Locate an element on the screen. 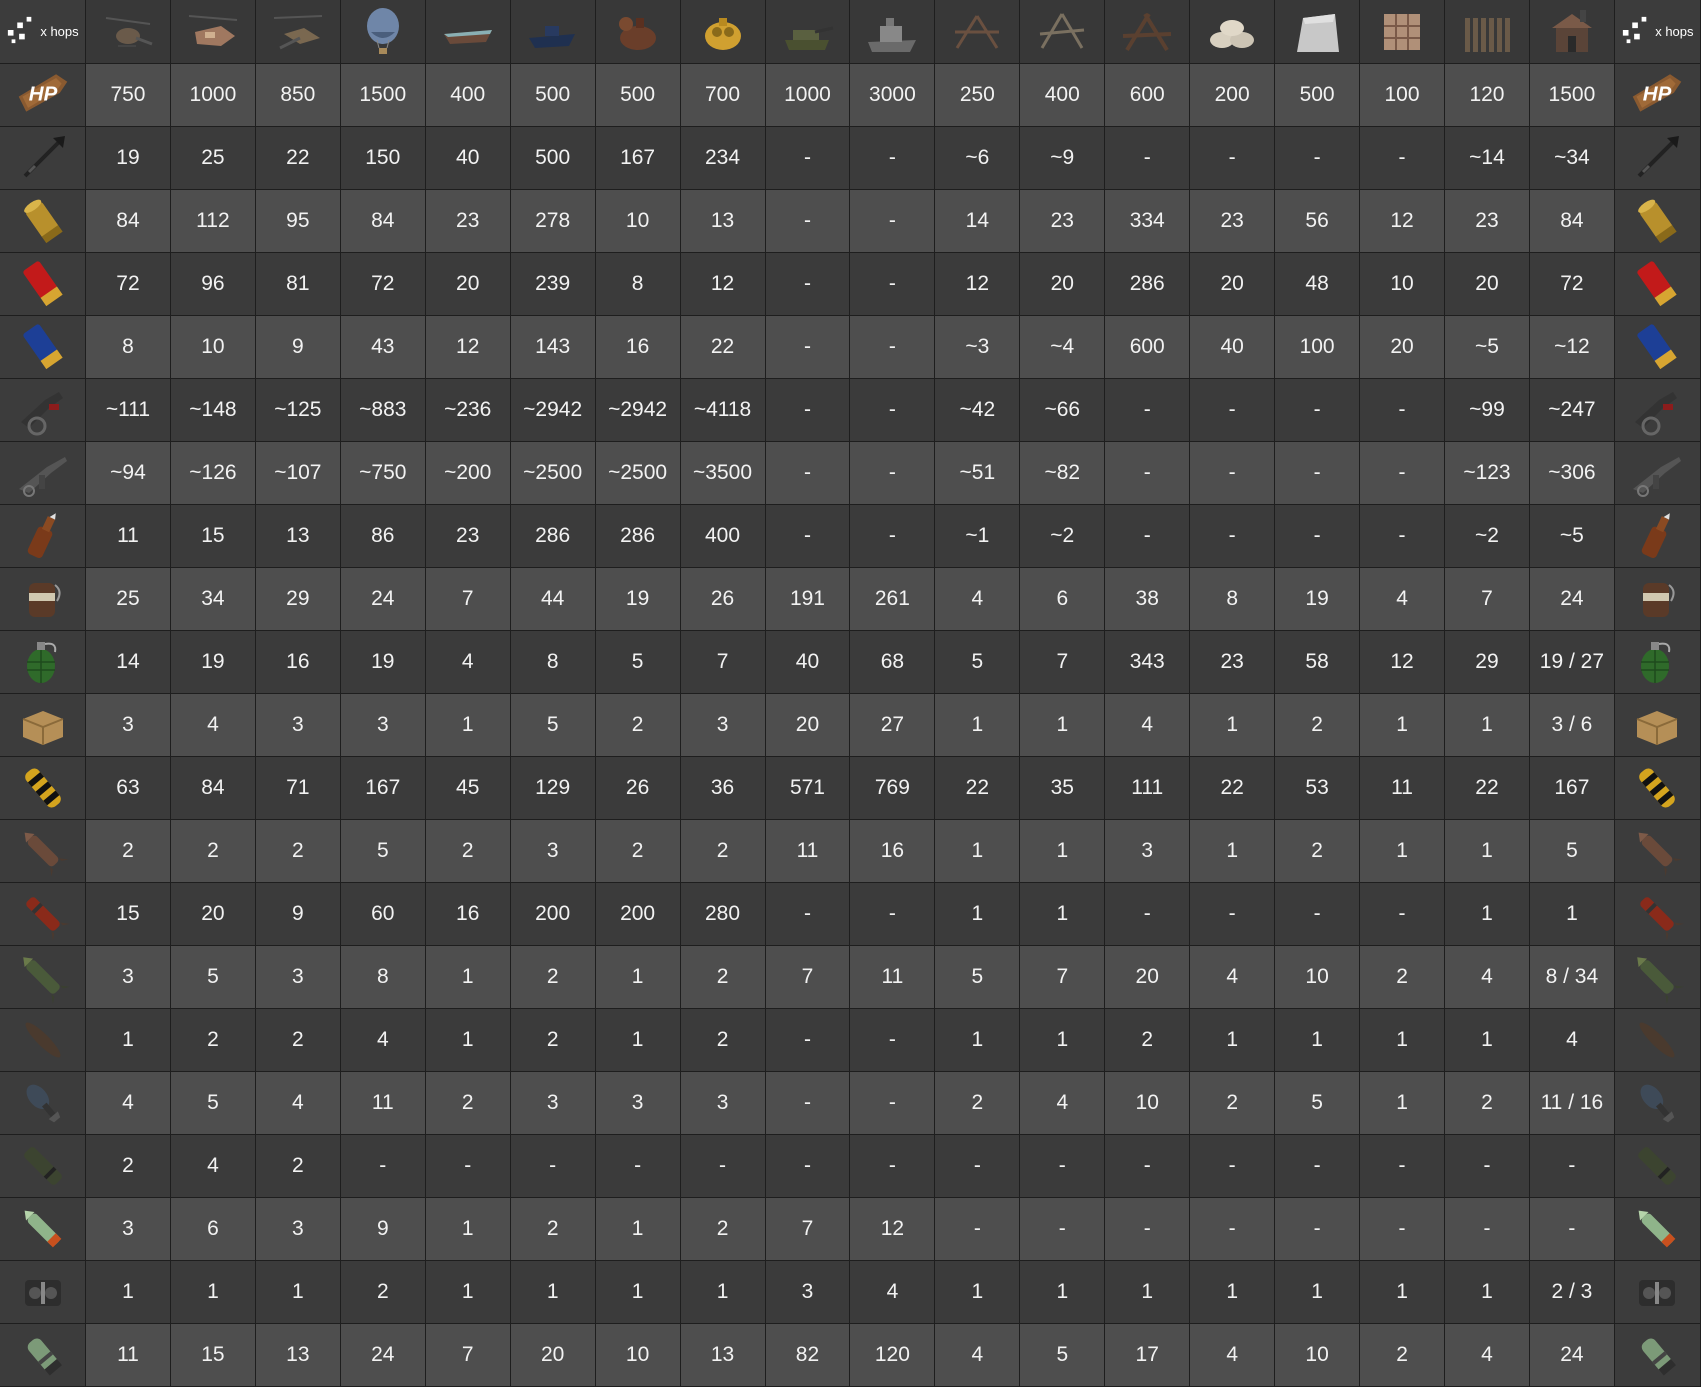 The image size is (1701, 1387). hp-value: 250 is located at coordinates (978, 95).